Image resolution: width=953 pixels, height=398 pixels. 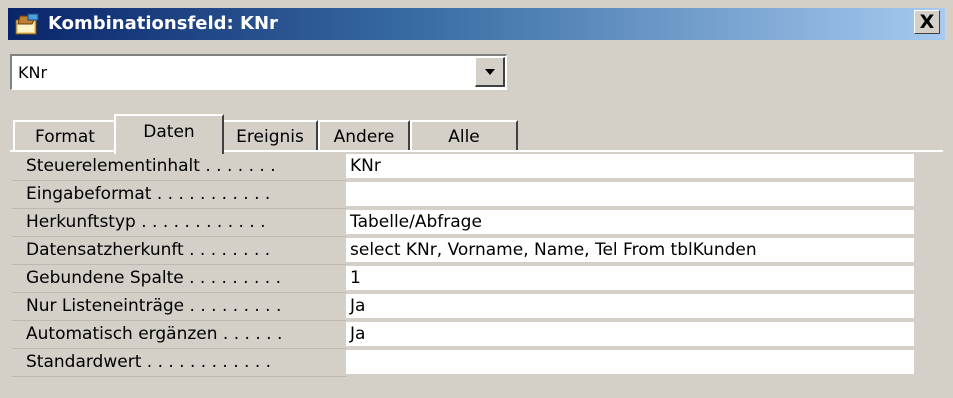 I want to click on object-selector-combo: KNr, so click(x=258, y=72).